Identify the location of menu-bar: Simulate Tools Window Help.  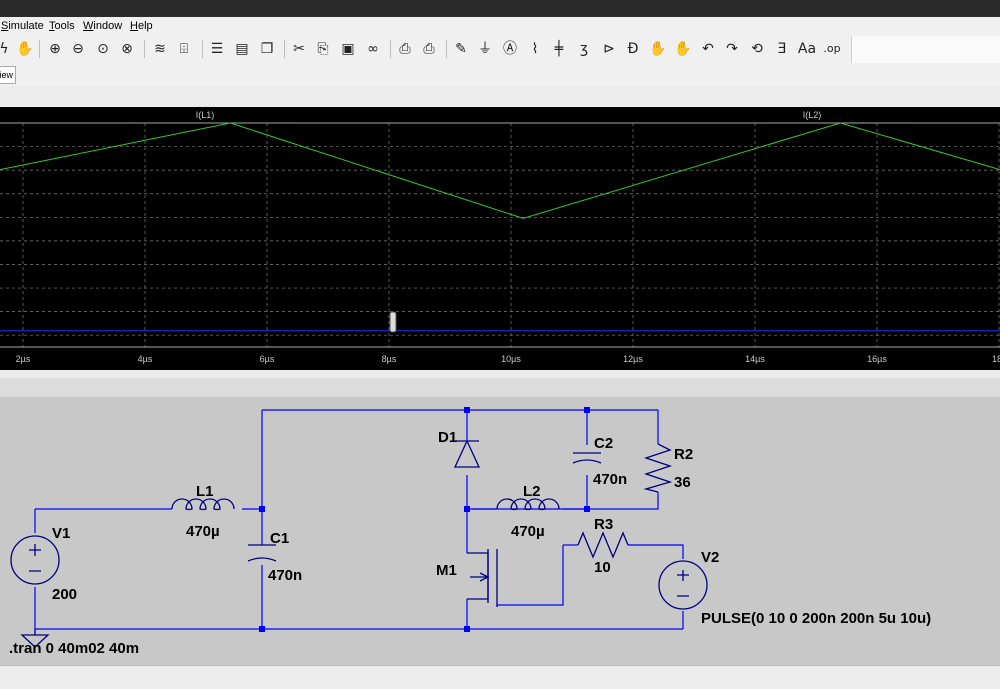
(500, 26).